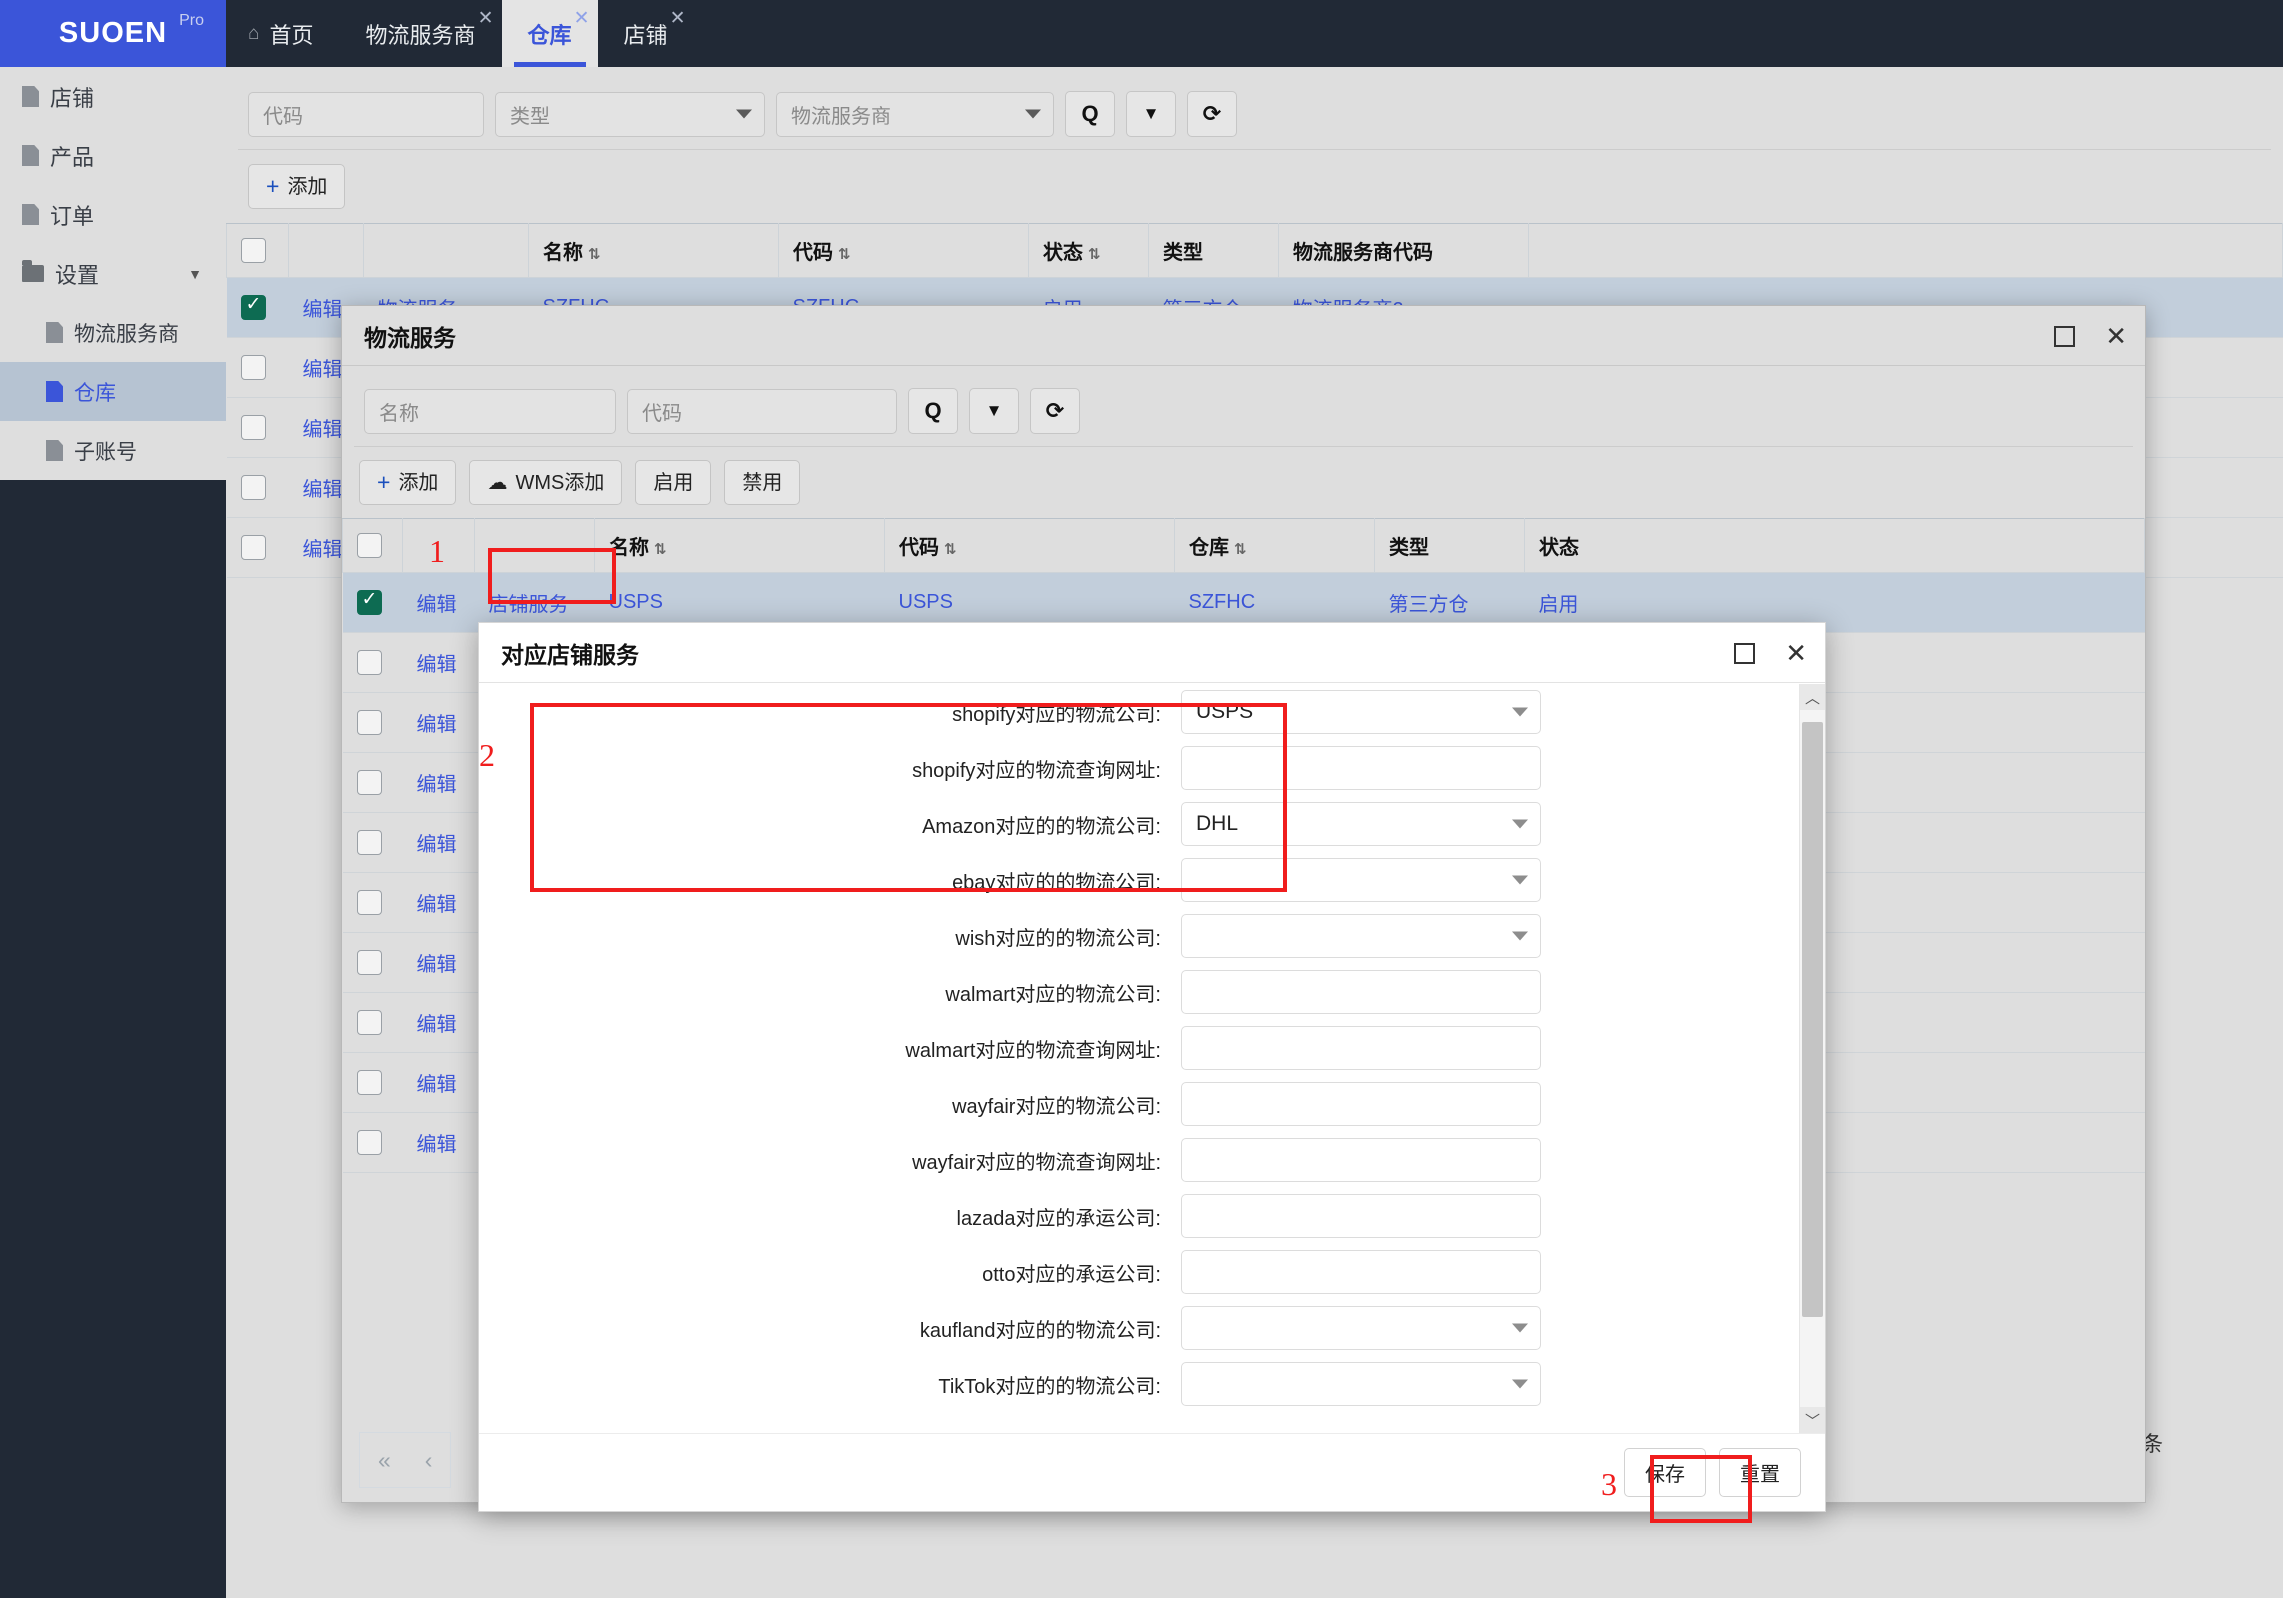 The height and width of the screenshot is (1598, 2283). What do you see at coordinates (926, 602) in the screenshot?
I see `code-link: USPS` at bounding box center [926, 602].